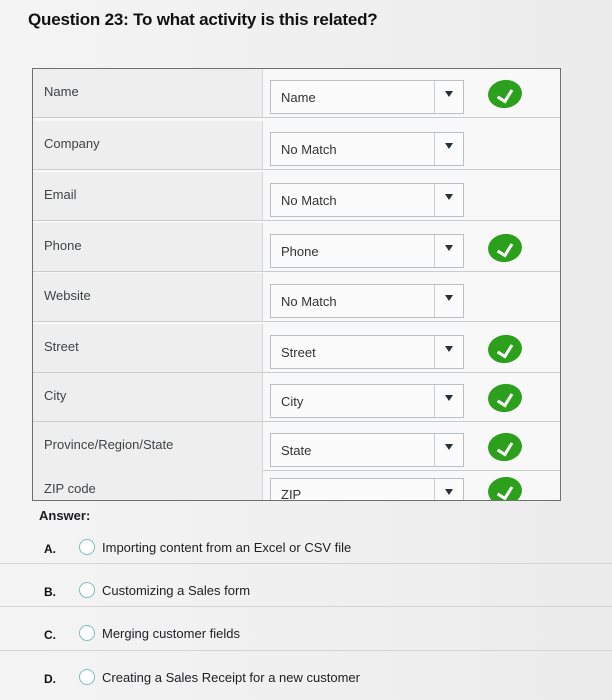 This screenshot has width=612, height=700. I want to click on mapping-row-company: Company No Match, so click(296, 145).